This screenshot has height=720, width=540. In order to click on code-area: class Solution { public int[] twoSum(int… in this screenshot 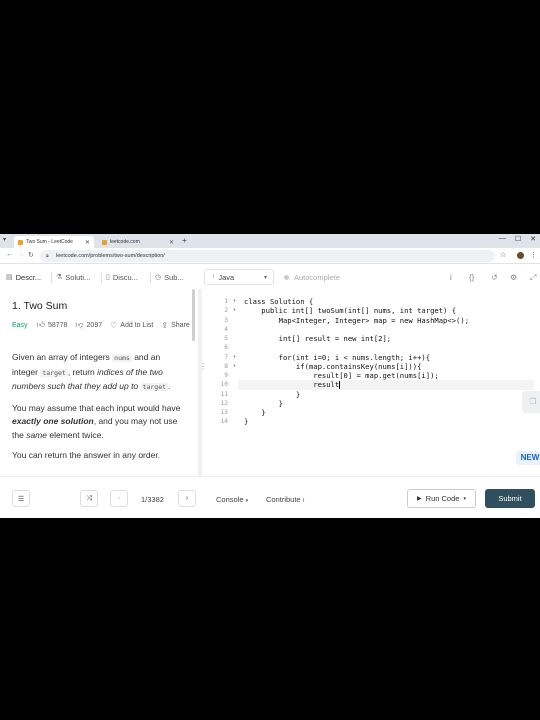, I will do `click(386, 362)`.